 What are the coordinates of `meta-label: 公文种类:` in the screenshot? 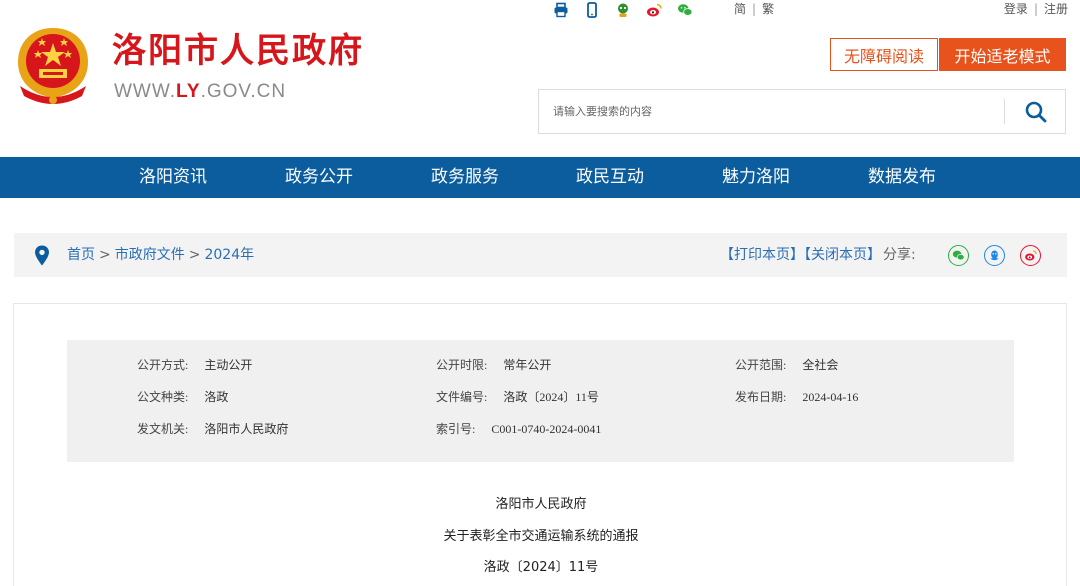 It's located at (163, 397).